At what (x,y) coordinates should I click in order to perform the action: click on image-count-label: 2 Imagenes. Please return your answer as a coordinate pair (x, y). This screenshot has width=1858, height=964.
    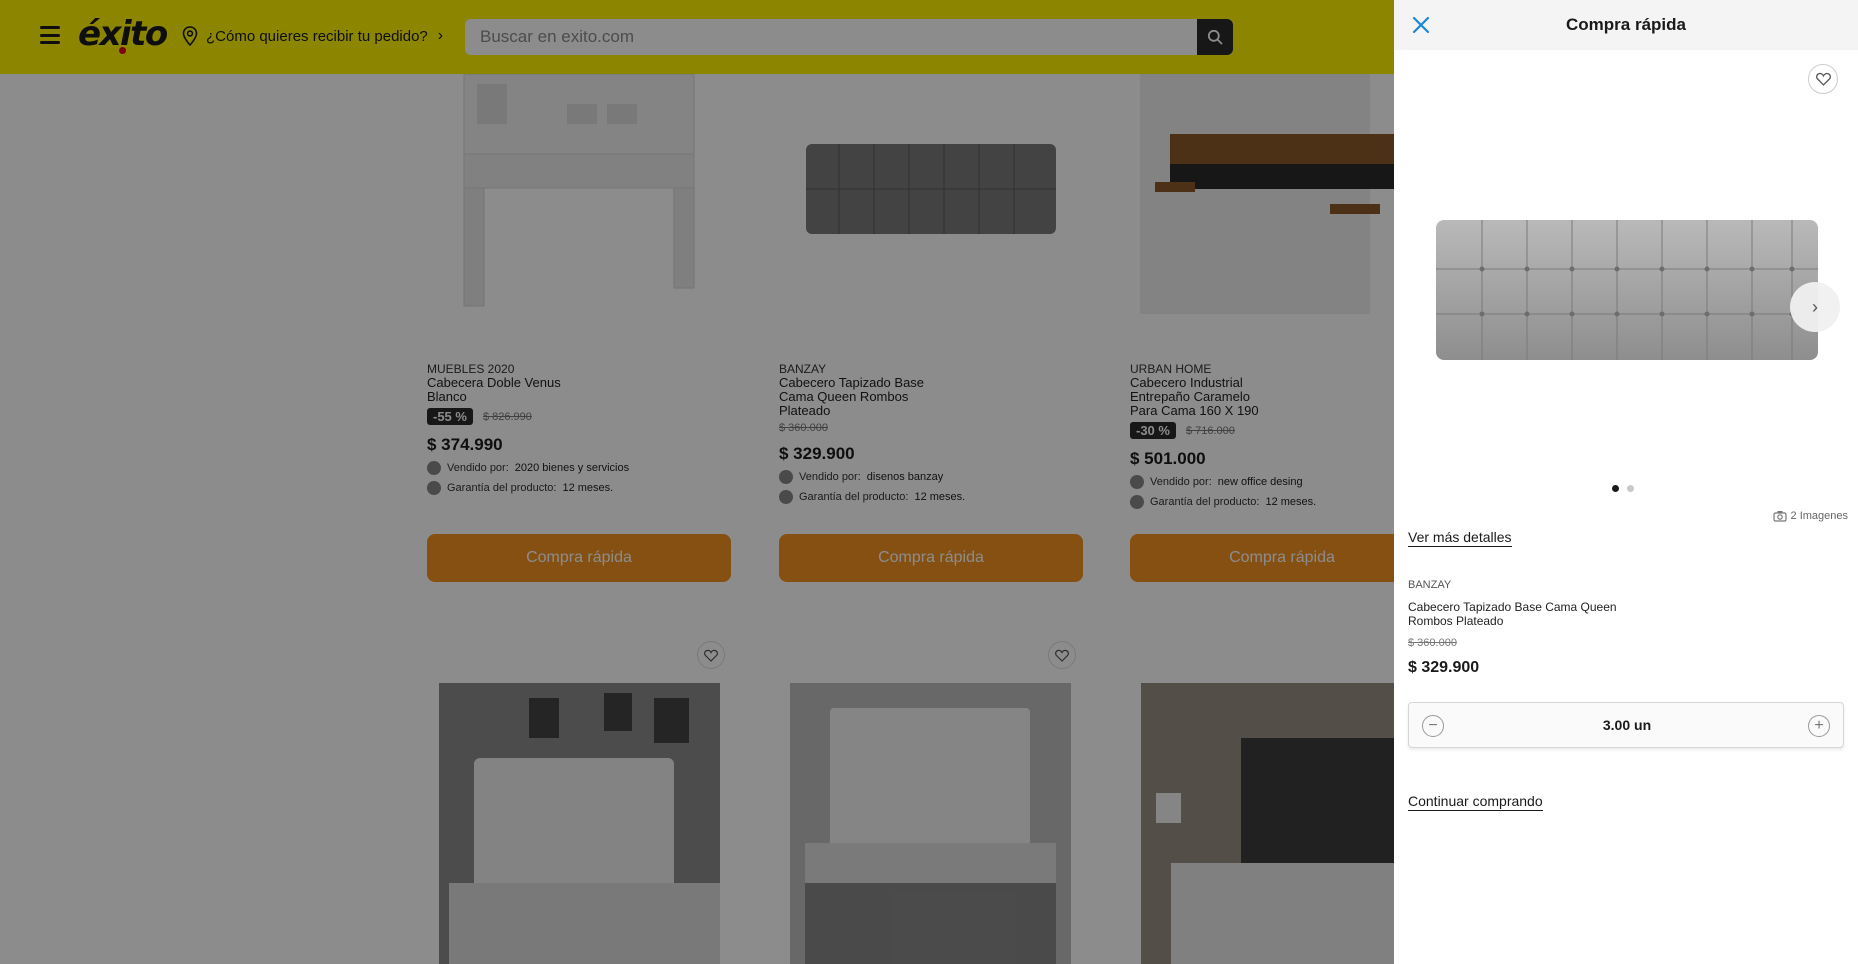
    Looking at the image, I should click on (1819, 516).